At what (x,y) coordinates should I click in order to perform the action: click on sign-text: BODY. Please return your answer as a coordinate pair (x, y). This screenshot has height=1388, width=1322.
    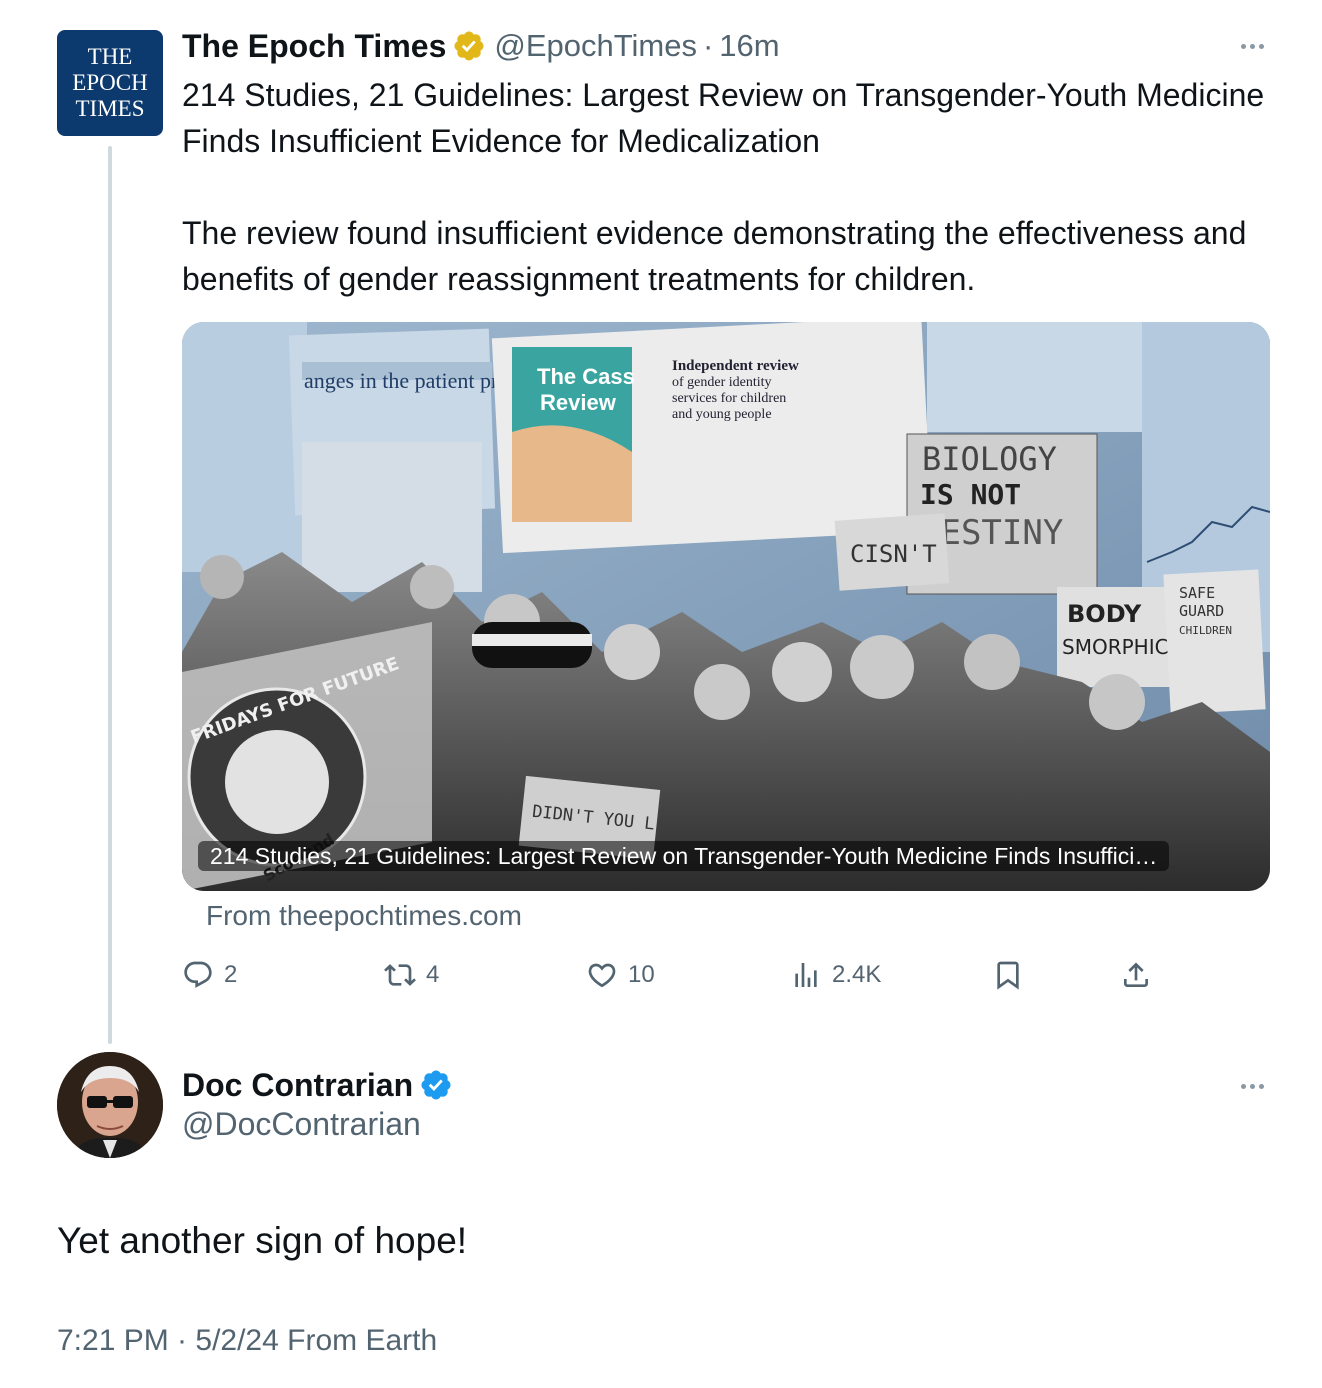
    Looking at the image, I should click on (1104, 614).